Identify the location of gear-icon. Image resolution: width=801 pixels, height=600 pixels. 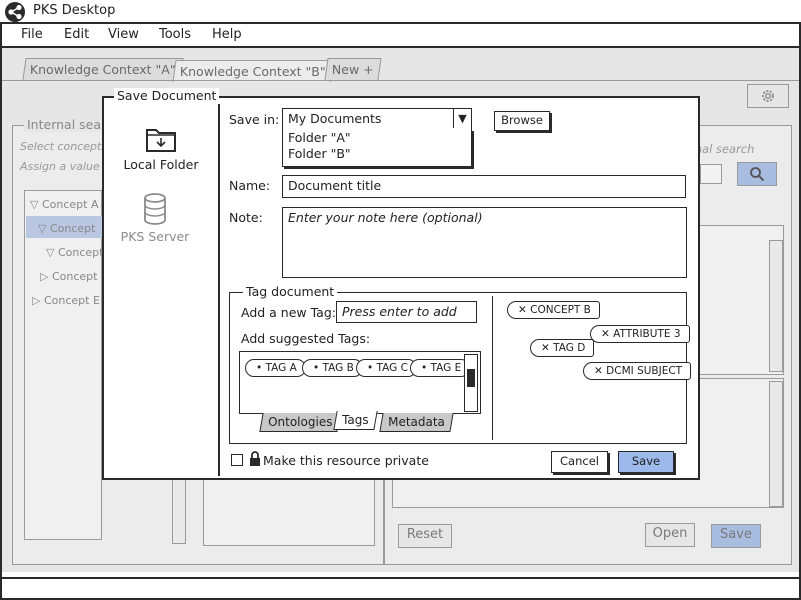
(768, 96).